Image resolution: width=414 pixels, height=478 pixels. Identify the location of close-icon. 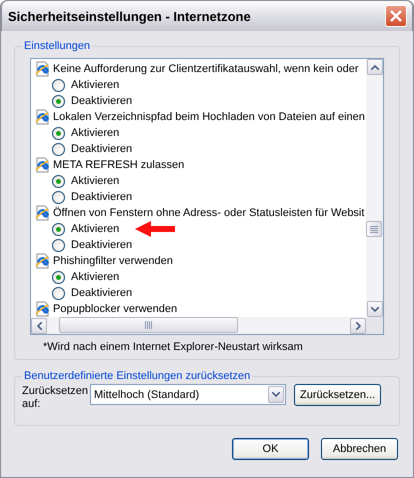
(396, 16).